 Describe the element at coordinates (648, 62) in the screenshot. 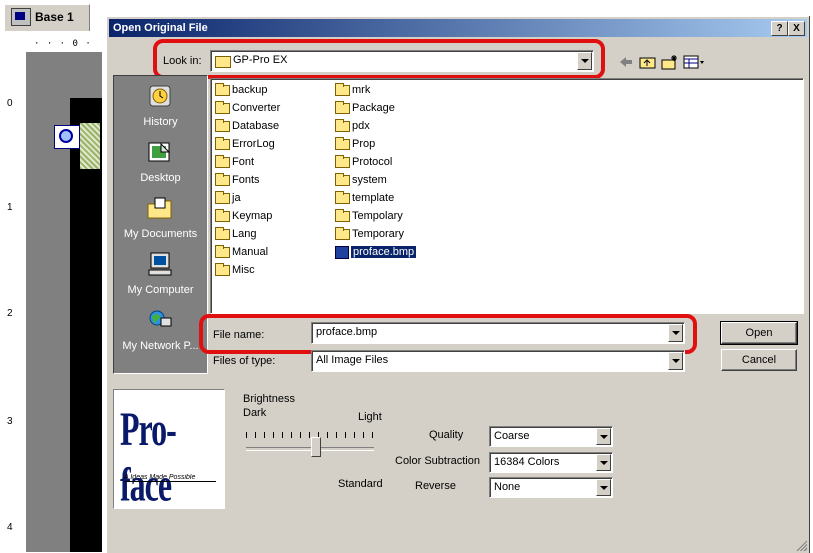

I see `up-folder-icon` at that location.